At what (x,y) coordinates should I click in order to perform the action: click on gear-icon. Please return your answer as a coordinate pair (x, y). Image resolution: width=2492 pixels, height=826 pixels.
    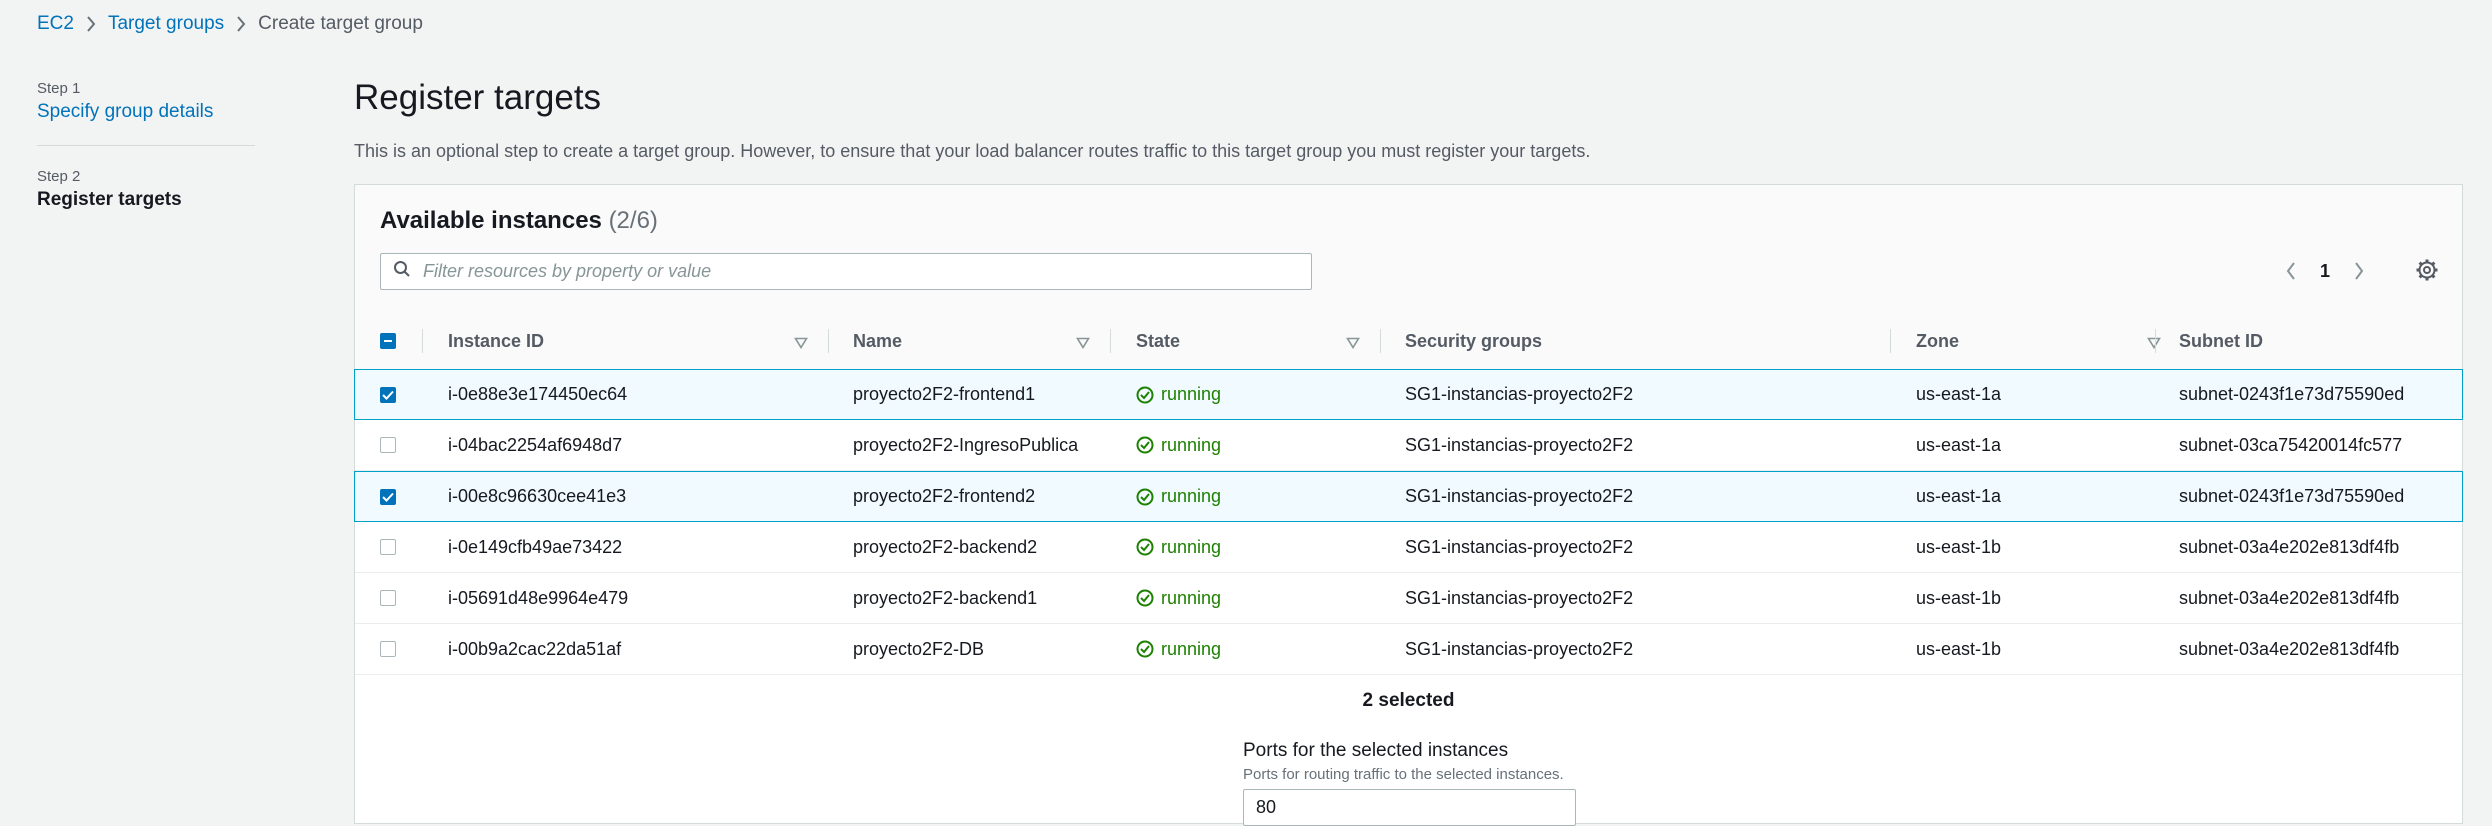
    Looking at the image, I should click on (2427, 272).